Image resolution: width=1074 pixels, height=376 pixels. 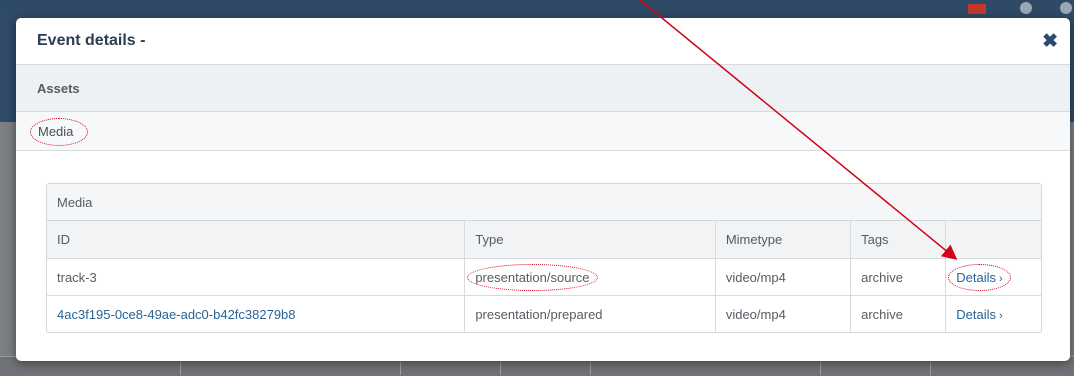 What do you see at coordinates (783, 240) in the screenshot?
I see `column-header-mimetype: Mimetype` at bounding box center [783, 240].